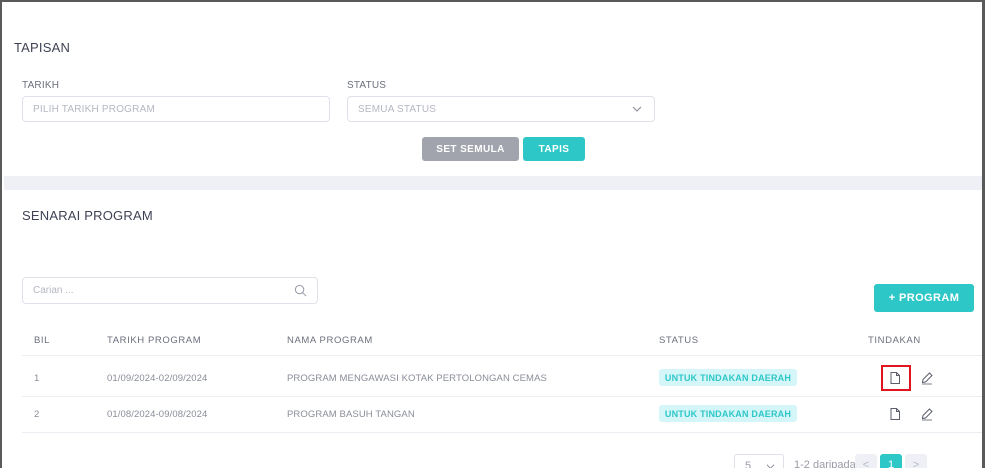  Describe the element at coordinates (759, 461) in the screenshot. I see `page-size-select: 5` at that location.